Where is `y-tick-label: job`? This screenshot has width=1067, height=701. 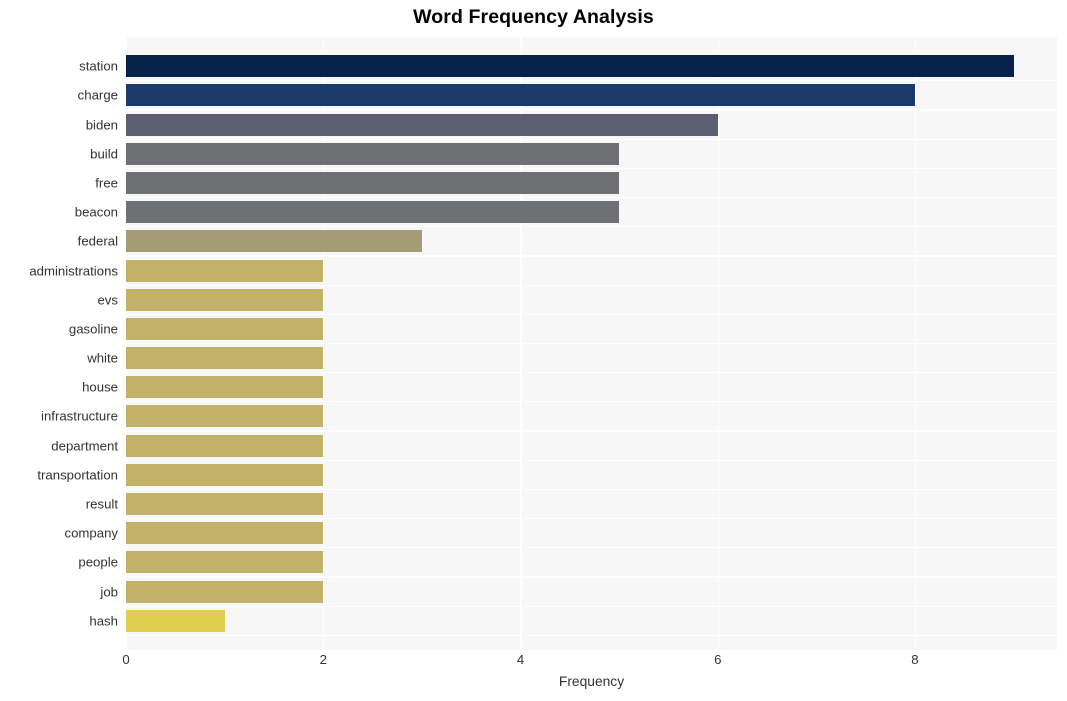
y-tick-label: job is located at coordinates (109, 592).